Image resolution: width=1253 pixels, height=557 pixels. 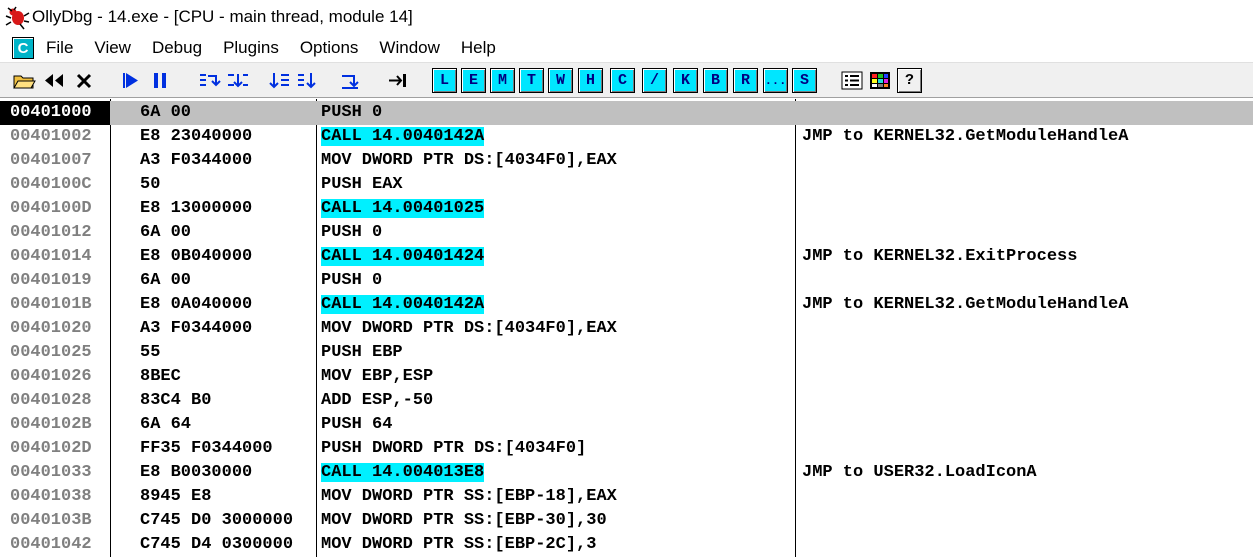 I want to click on trace-into-icon, so click(x=280, y=80).